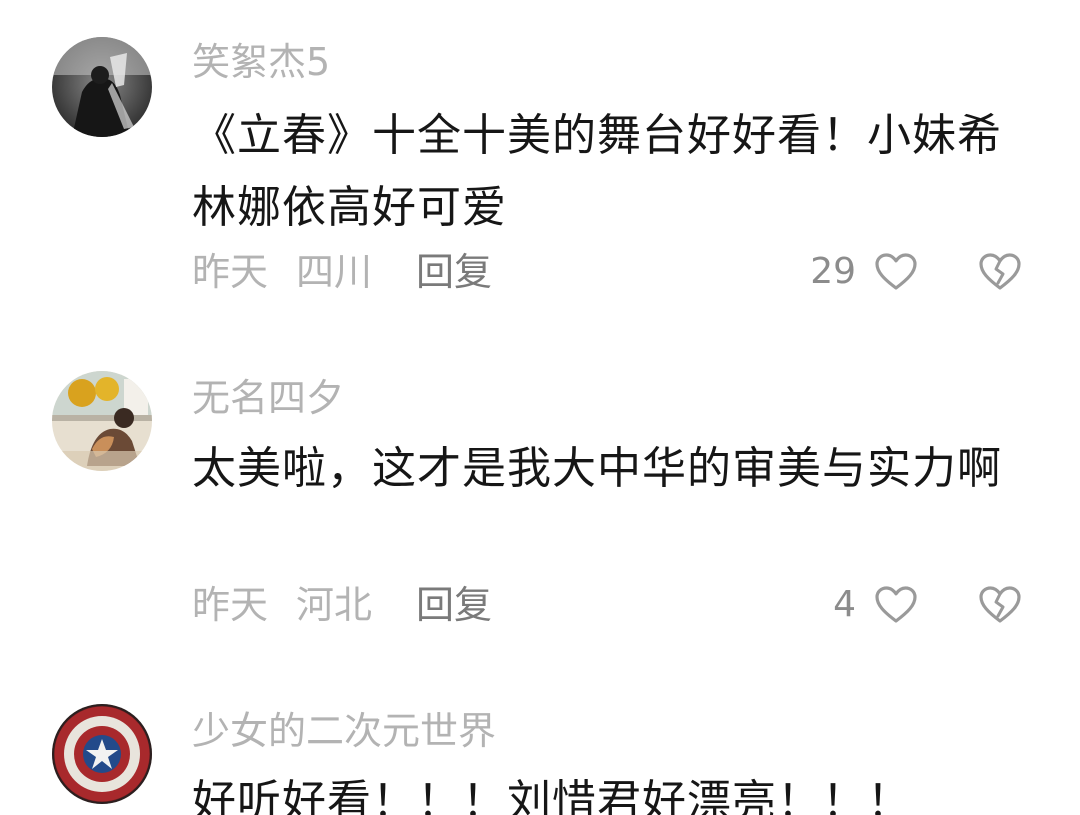 The width and height of the screenshot is (1080, 815). Describe the element at coordinates (612, 272) in the screenshot. I see `comment-meta: 昨天 四川 回复 29` at that location.